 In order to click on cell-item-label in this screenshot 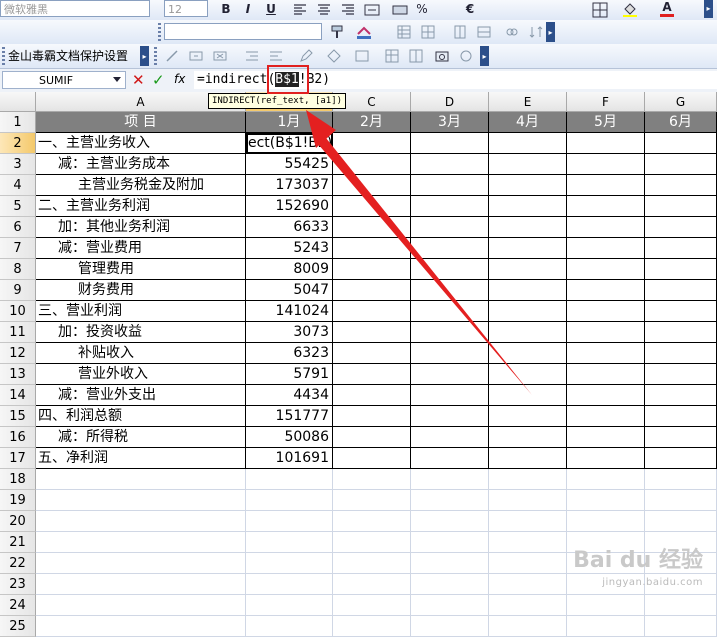, I will do `click(141, 626)`.